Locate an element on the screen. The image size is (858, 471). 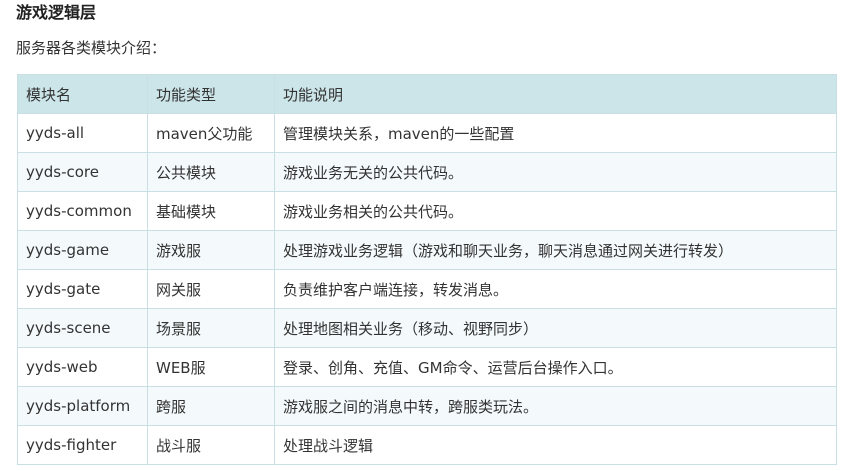
function-description-cell: 管理模块关系，maven的一些配置 is located at coordinates (555, 133).